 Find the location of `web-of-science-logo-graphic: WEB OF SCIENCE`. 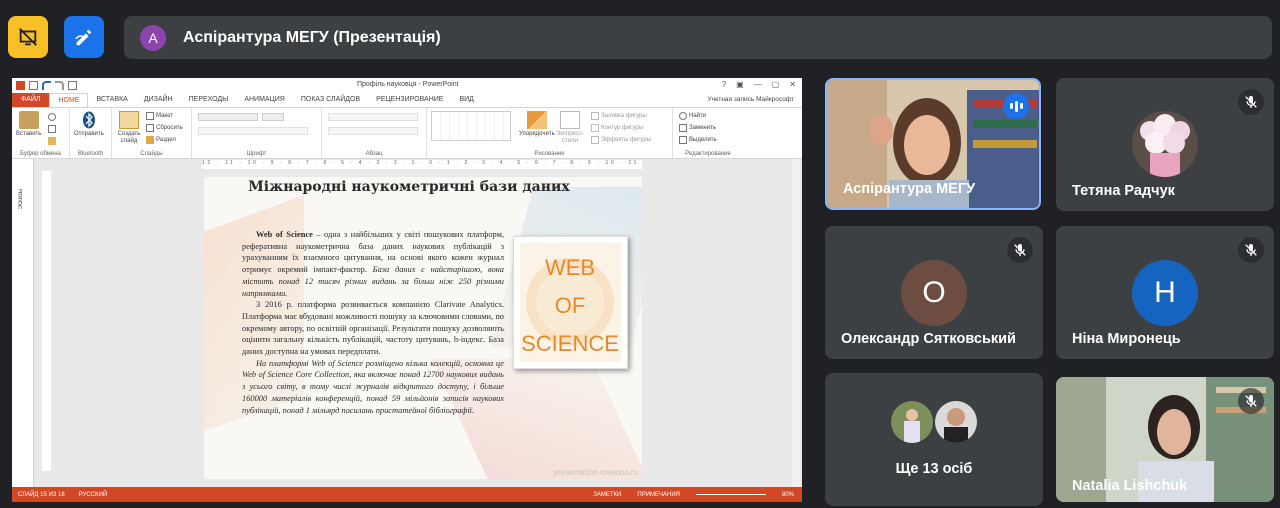

web-of-science-logo-graphic: WEB OF SCIENCE is located at coordinates (570, 302).